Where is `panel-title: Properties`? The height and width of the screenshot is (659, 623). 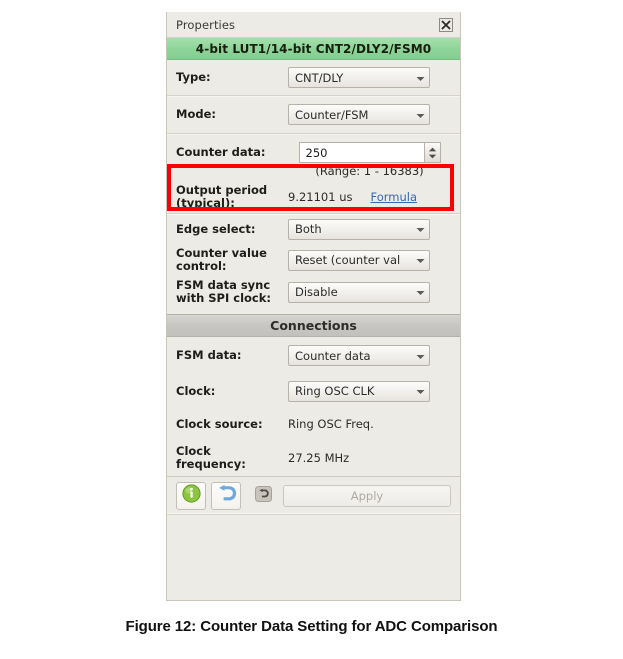 panel-title: Properties is located at coordinates (206, 24).